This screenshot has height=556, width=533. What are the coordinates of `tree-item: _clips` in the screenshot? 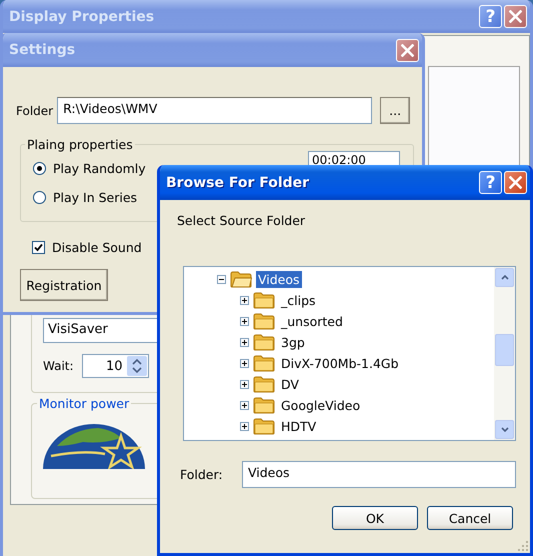 It's located at (298, 300).